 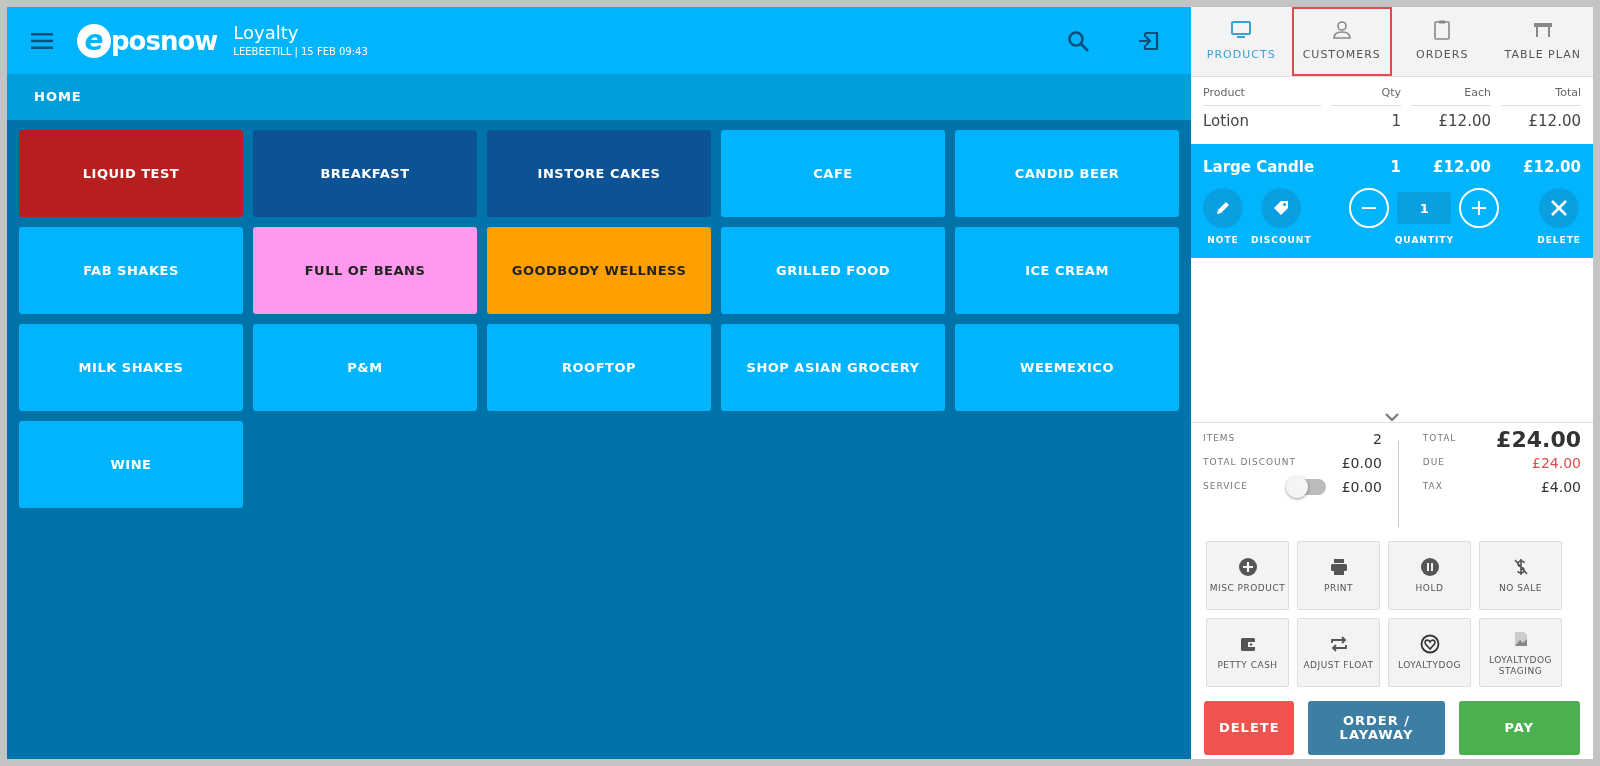 I want to click on discount-button, so click(x=1281, y=208).